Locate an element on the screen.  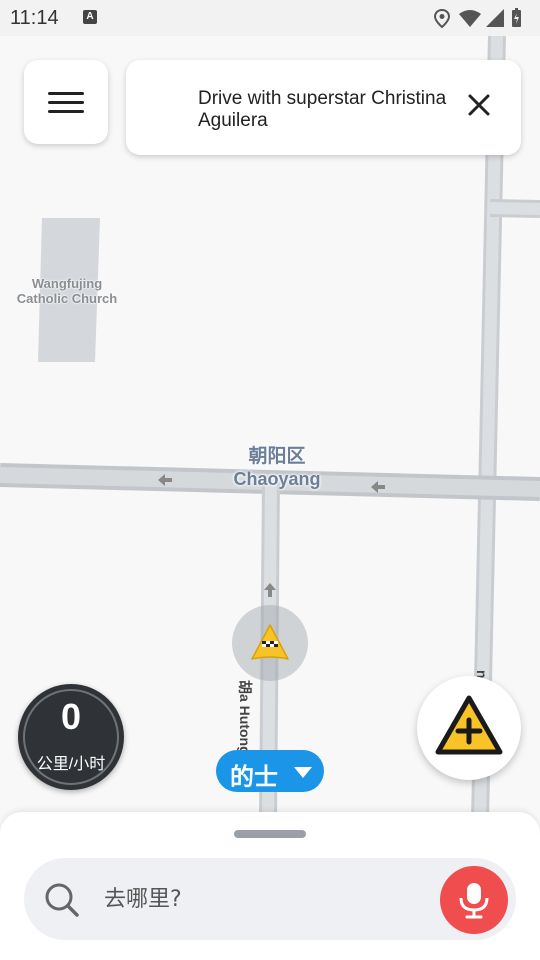
sheet-drag-handle is located at coordinates (270, 834).